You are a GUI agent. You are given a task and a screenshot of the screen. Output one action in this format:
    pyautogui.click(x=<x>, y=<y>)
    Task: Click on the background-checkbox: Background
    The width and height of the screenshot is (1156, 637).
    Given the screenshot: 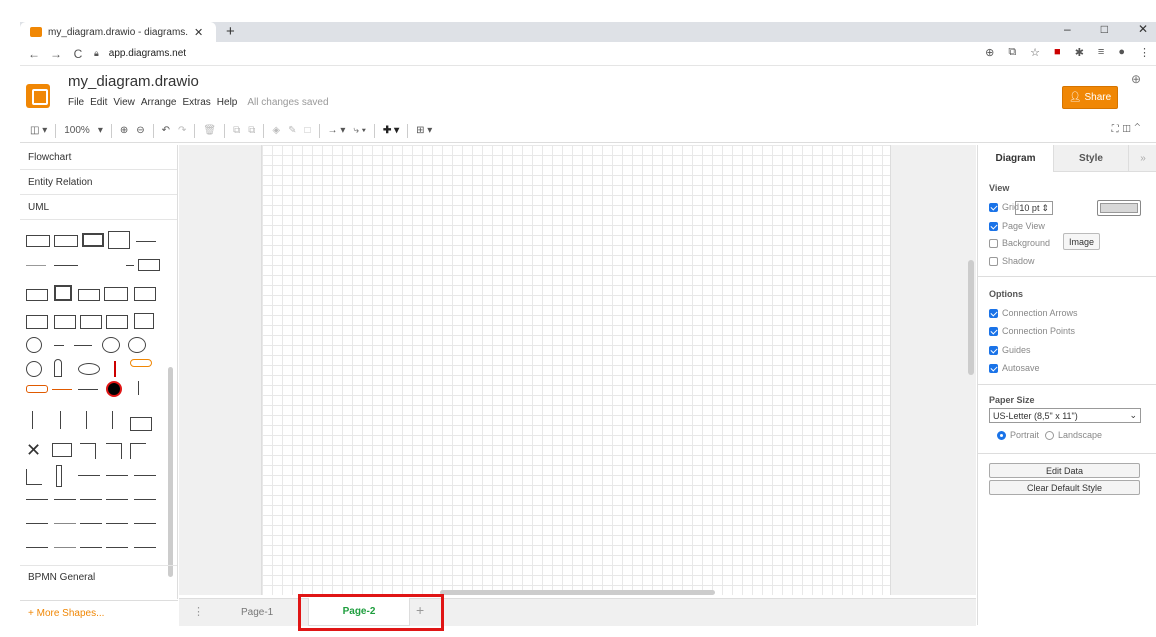 What is the action you would take?
    pyautogui.click(x=1019, y=243)
    